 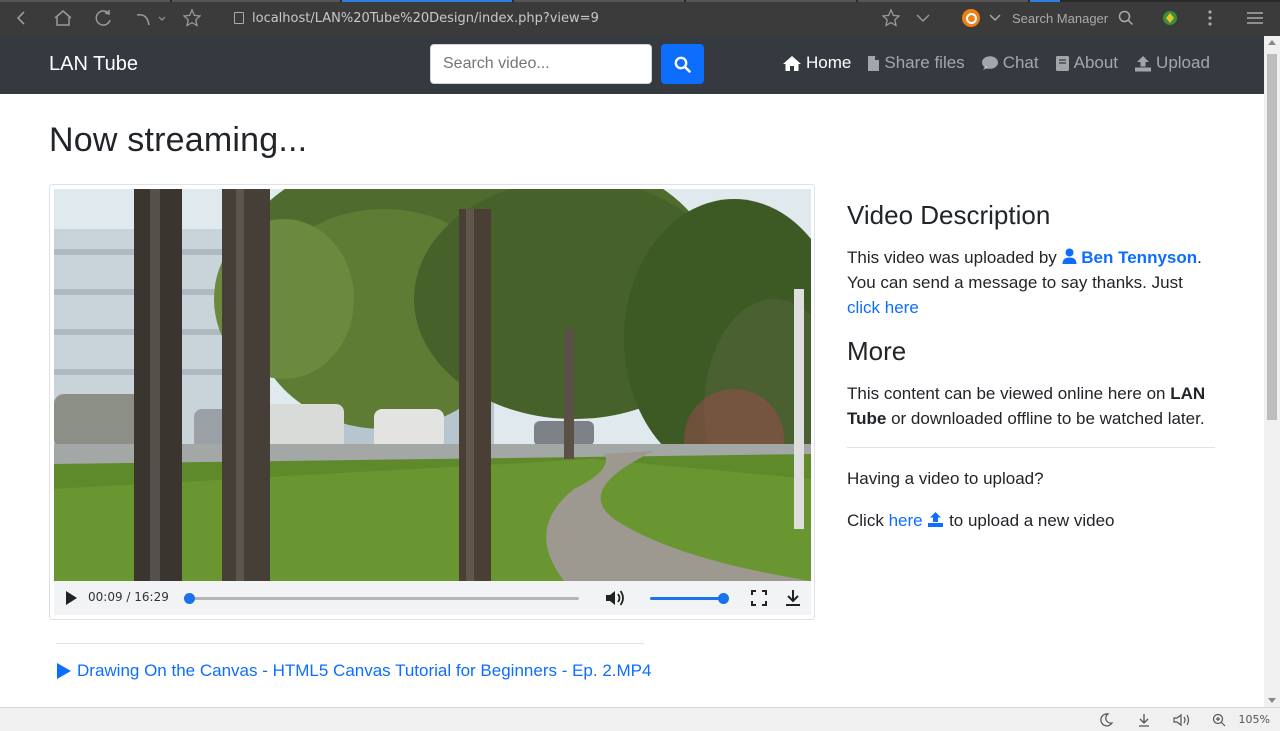 What do you see at coordinates (1255, 18) in the screenshot?
I see `menu-icon` at bounding box center [1255, 18].